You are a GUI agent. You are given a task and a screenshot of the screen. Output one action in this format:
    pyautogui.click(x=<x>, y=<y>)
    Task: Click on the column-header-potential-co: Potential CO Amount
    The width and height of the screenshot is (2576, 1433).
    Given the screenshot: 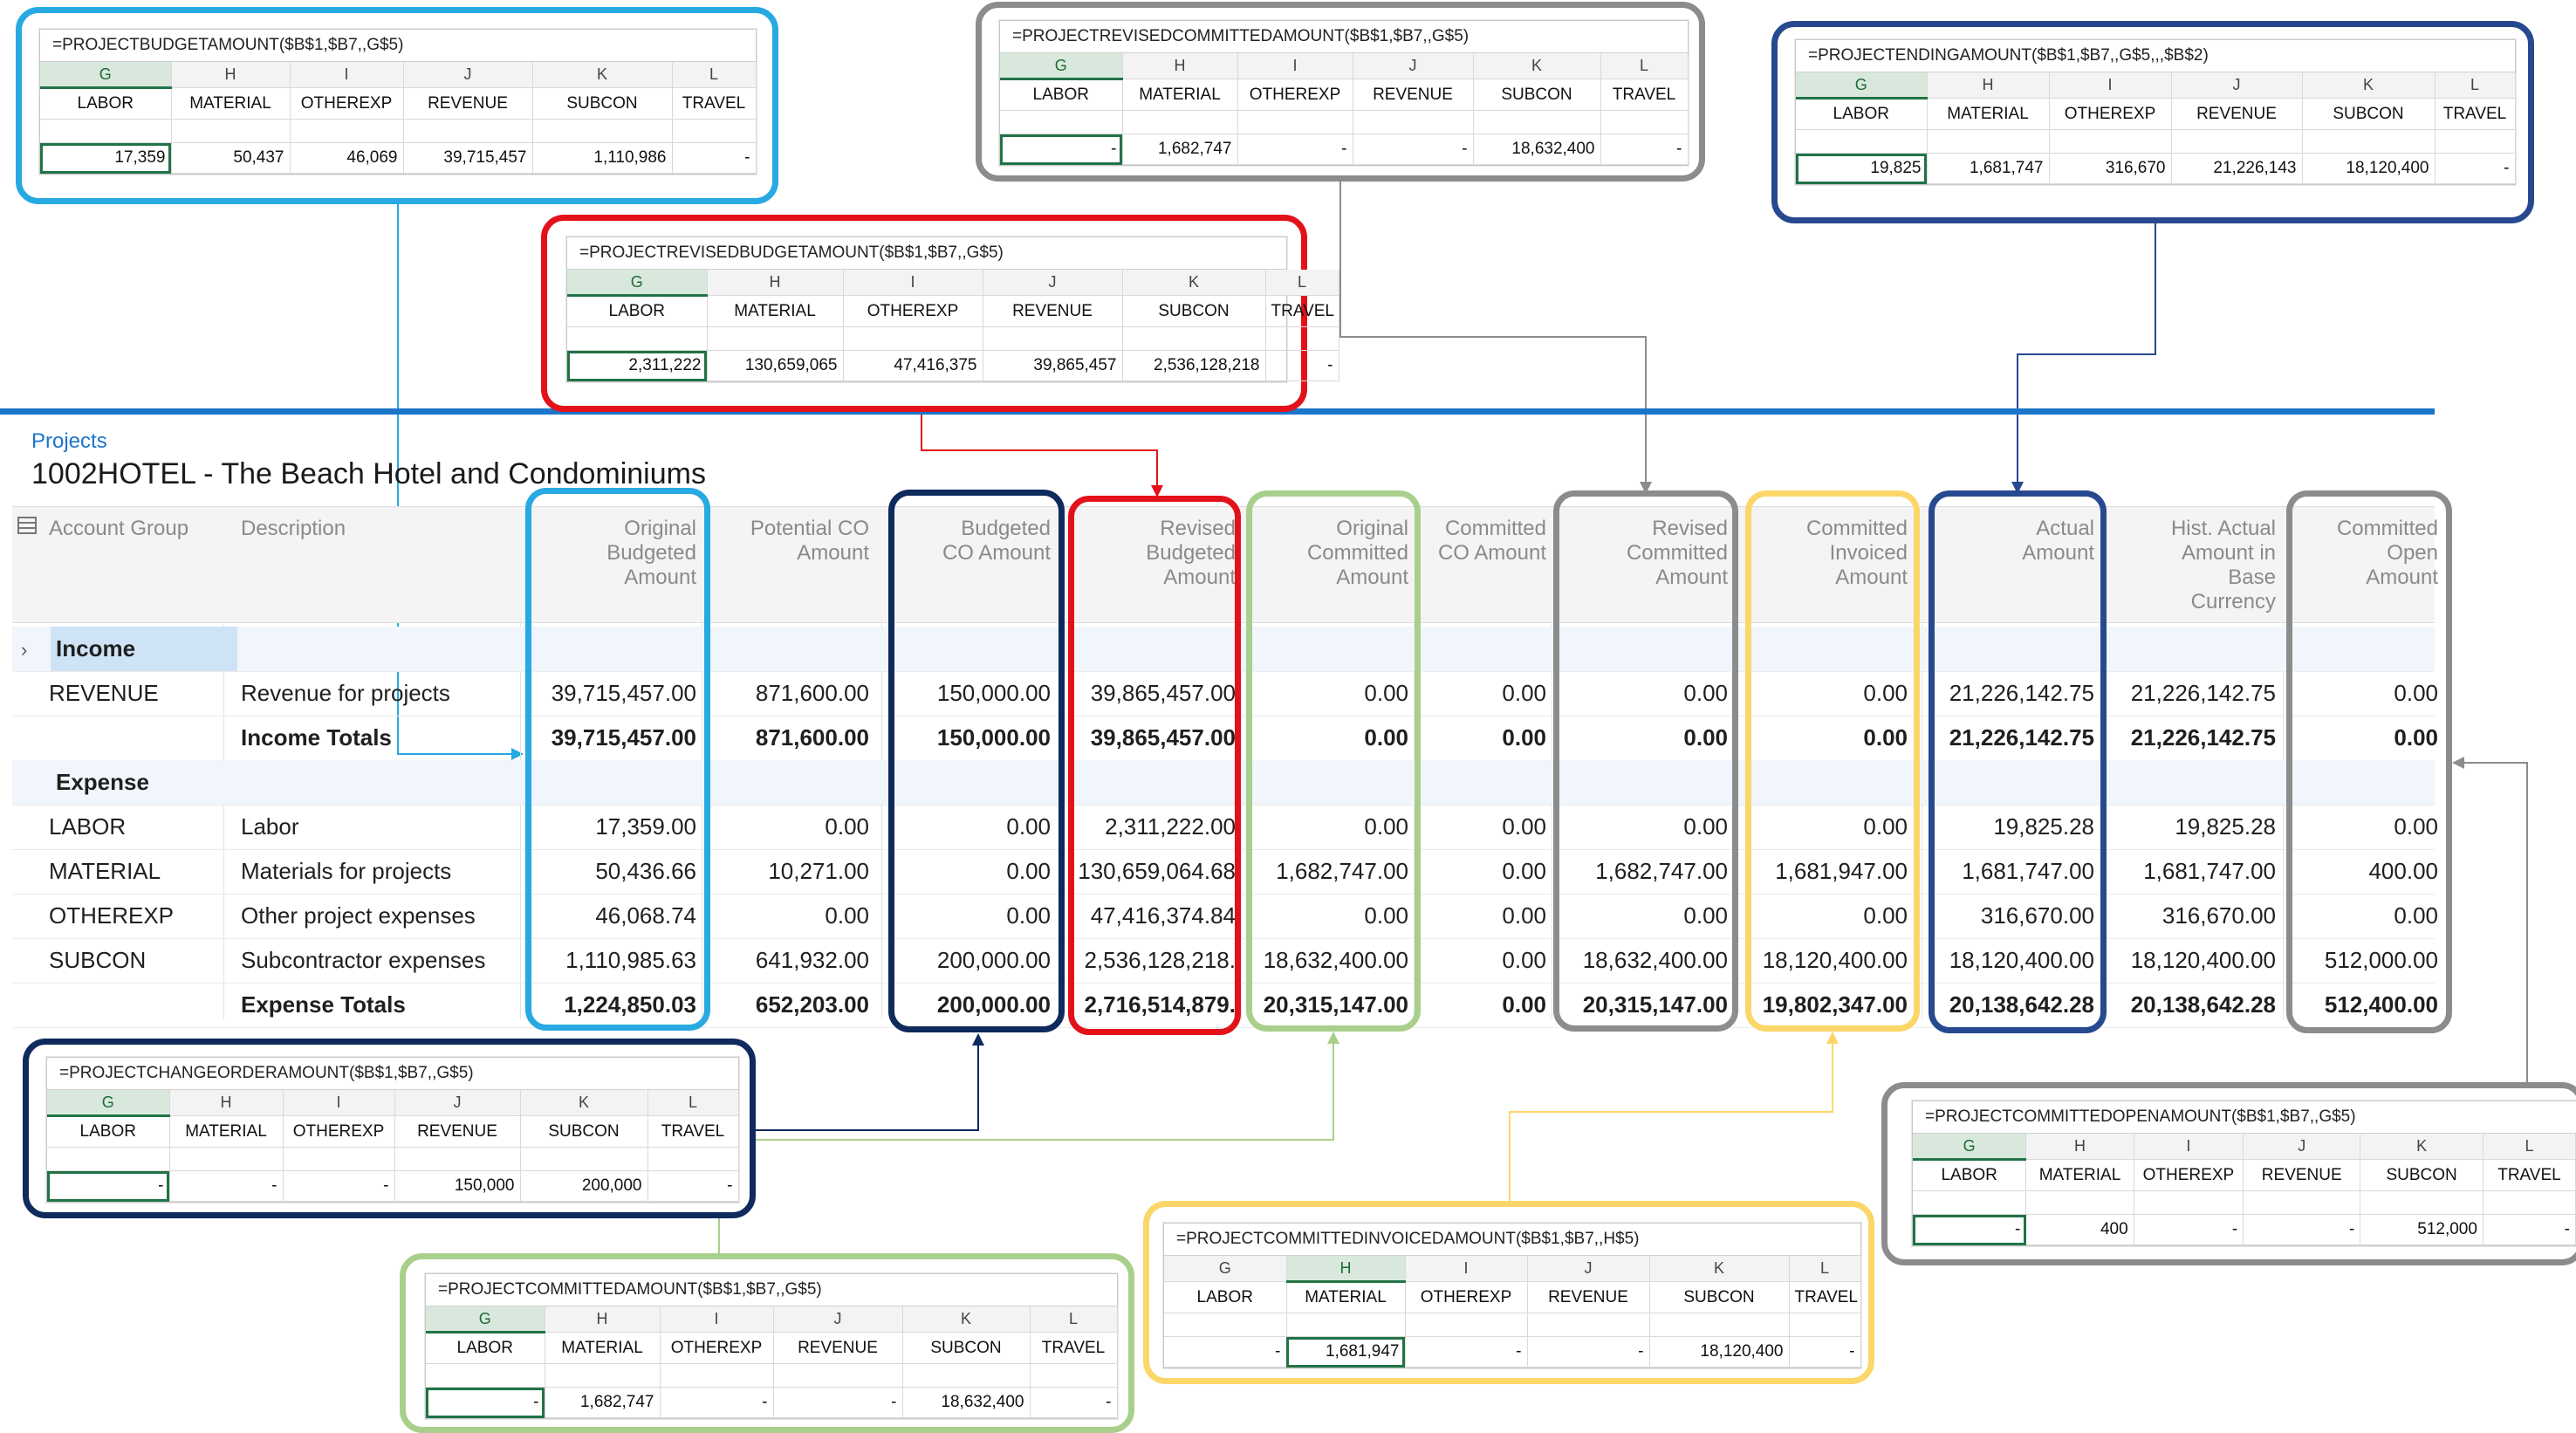 What is the action you would take?
    pyautogui.click(x=787, y=541)
    